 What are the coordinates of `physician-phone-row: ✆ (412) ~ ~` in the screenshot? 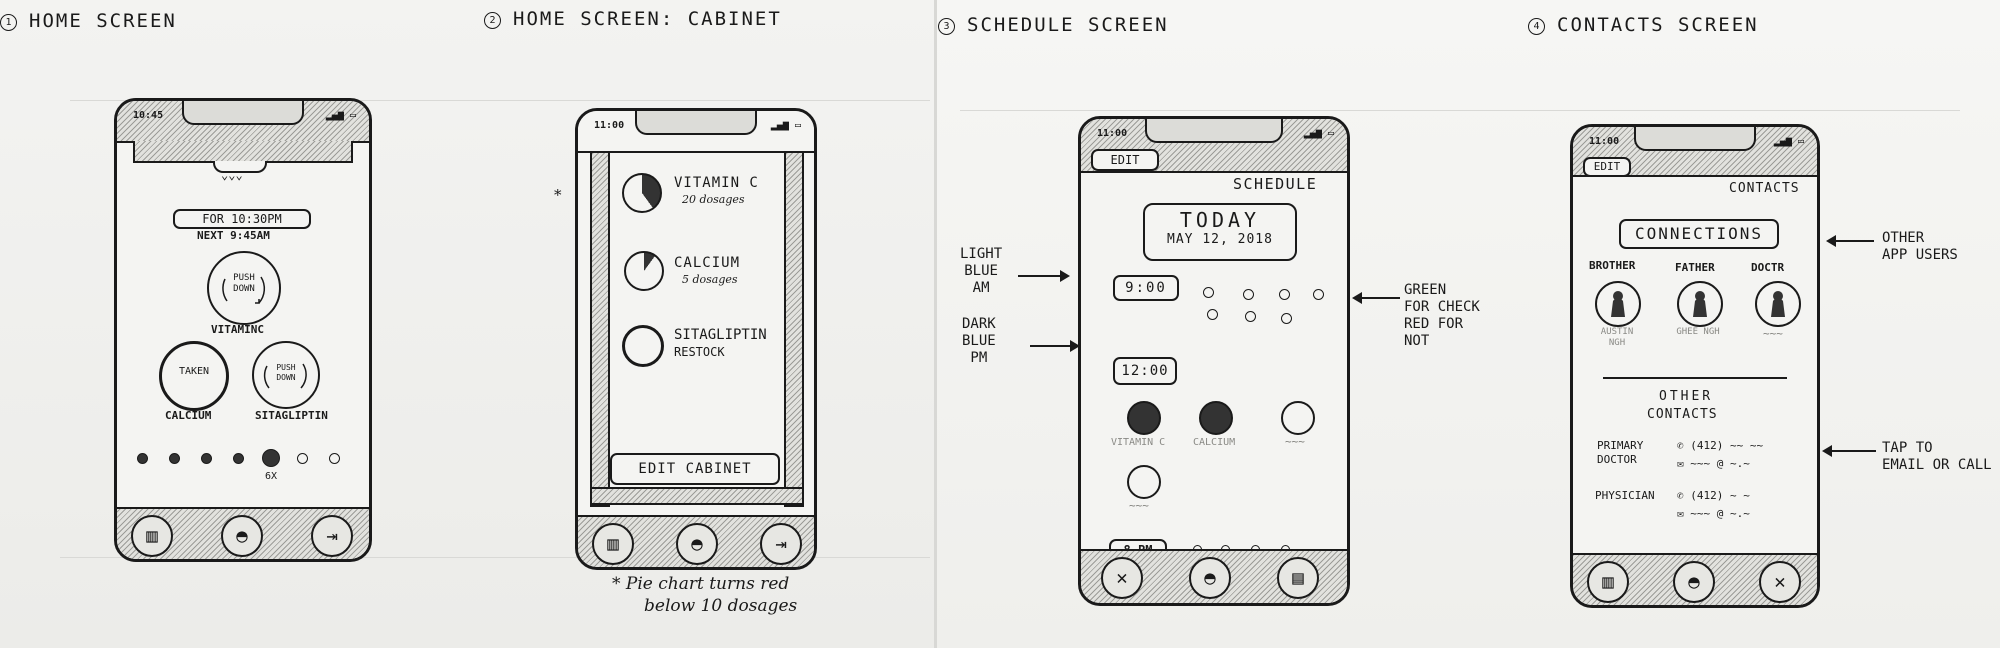 It's located at (1713, 495).